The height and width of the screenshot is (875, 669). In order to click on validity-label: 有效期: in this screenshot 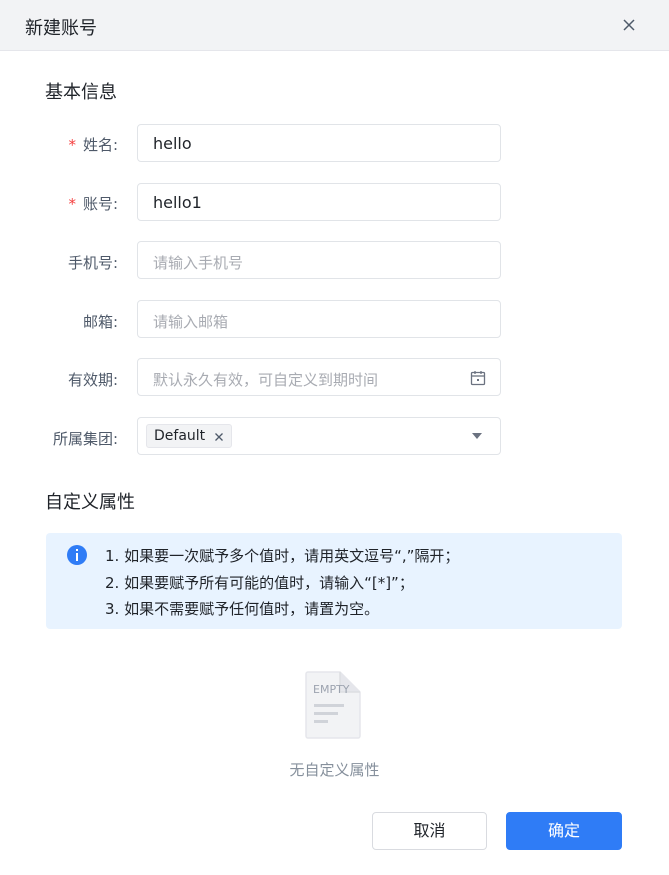, I will do `click(92, 380)`.